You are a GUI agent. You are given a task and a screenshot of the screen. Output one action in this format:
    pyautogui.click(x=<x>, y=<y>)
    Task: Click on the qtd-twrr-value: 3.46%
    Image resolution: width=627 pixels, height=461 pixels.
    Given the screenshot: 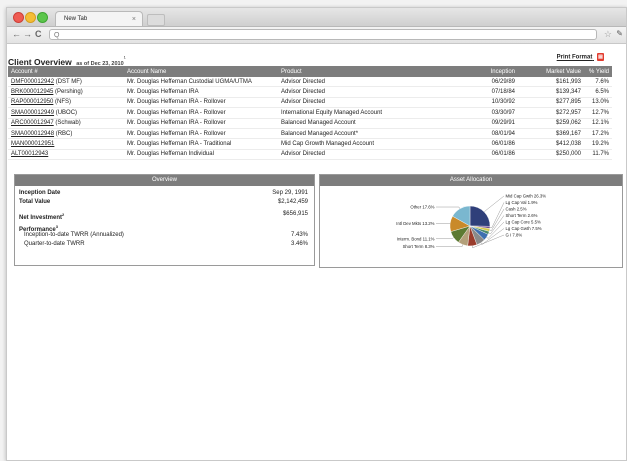 What is the action you would take?
    pyautogui.click(x=299, y=244)
    